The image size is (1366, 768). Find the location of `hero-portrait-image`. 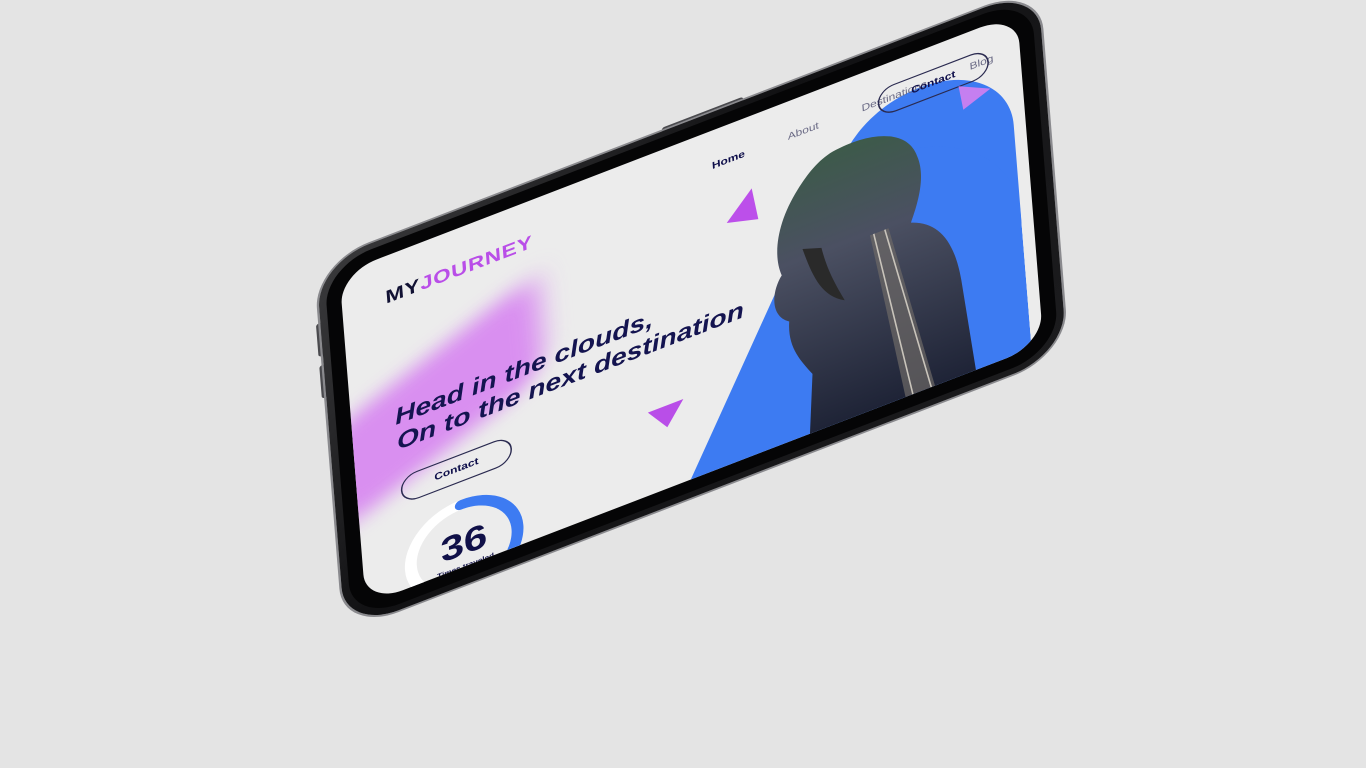

hero-portrait-image is located at coordinates (875, 286).